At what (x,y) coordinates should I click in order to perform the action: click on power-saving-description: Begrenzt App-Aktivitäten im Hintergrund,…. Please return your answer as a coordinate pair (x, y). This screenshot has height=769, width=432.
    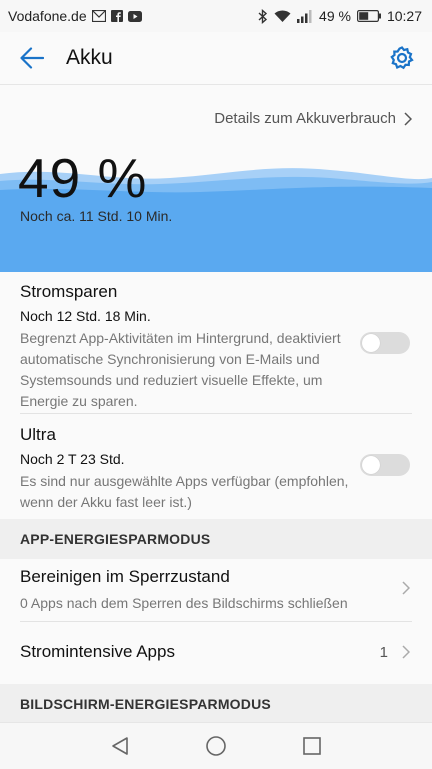
    Looking at the image, I should click on (180, 369).